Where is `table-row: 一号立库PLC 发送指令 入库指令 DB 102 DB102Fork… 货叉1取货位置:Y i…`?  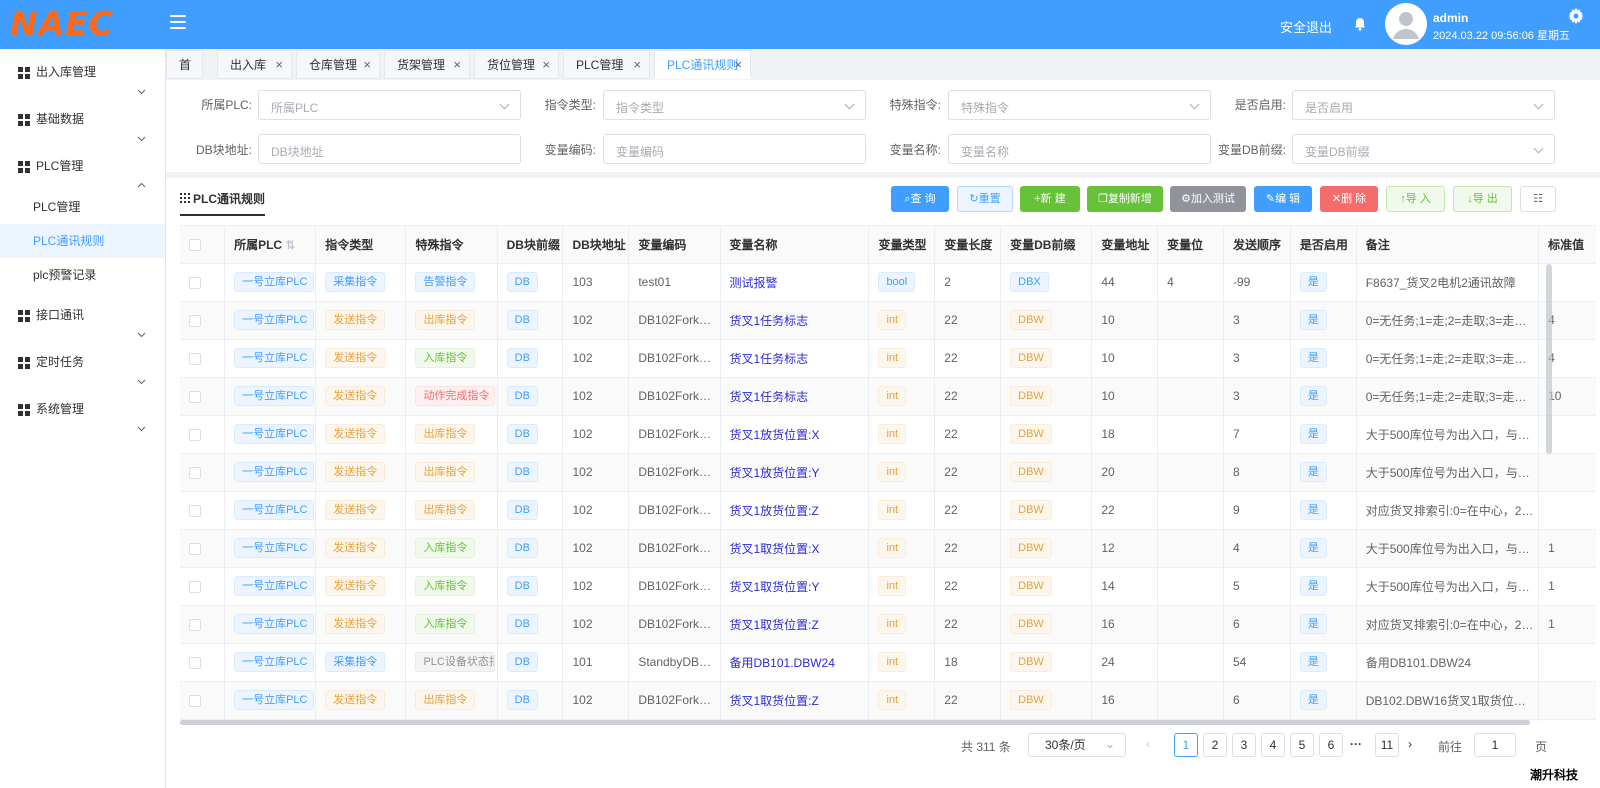 table-row: 一号立库PLC 发送指令 入库指令 DB 102 DB102Fork… 货叉1取货位置:Y i… is located at coordinates (888, 586).